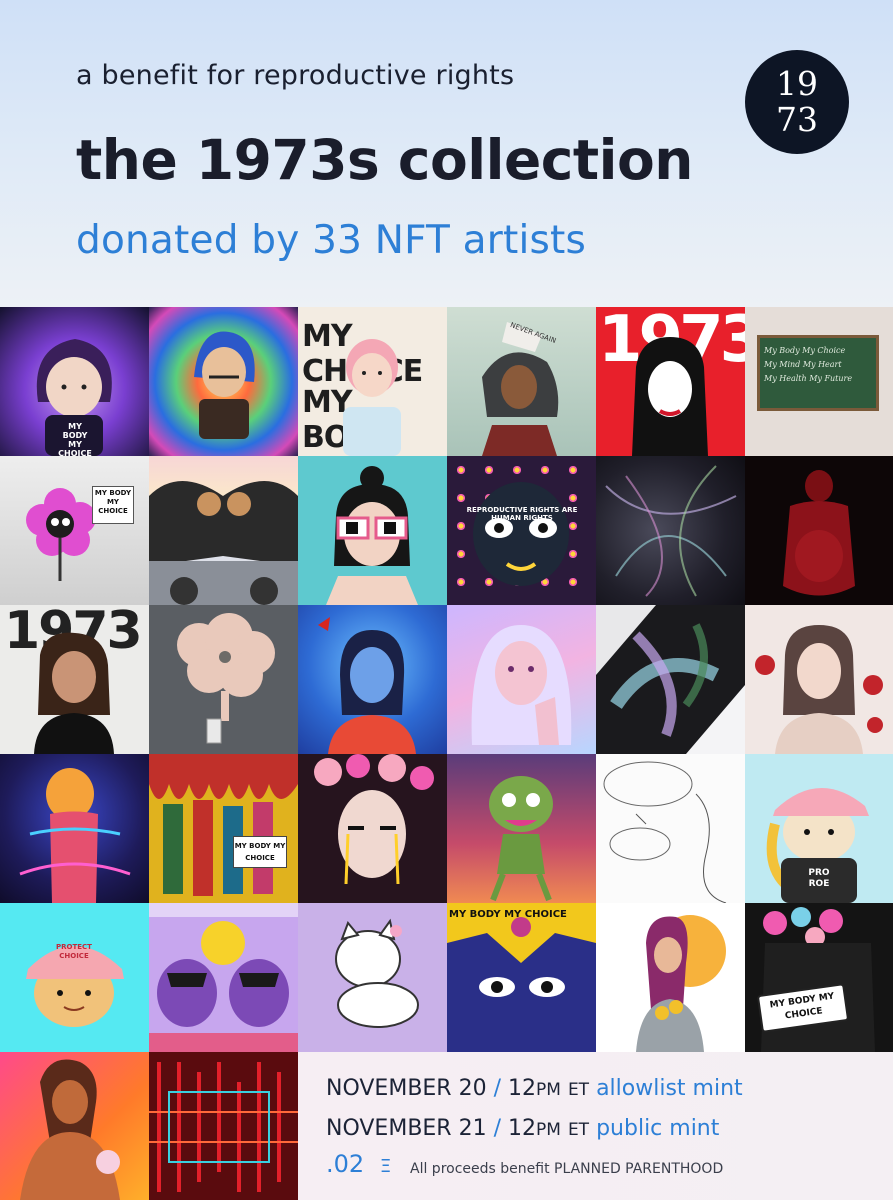 Image resolution: width=893 pixels, height=1200 pixels. I want to click on logo-line-1: 19, so click(797, 83).